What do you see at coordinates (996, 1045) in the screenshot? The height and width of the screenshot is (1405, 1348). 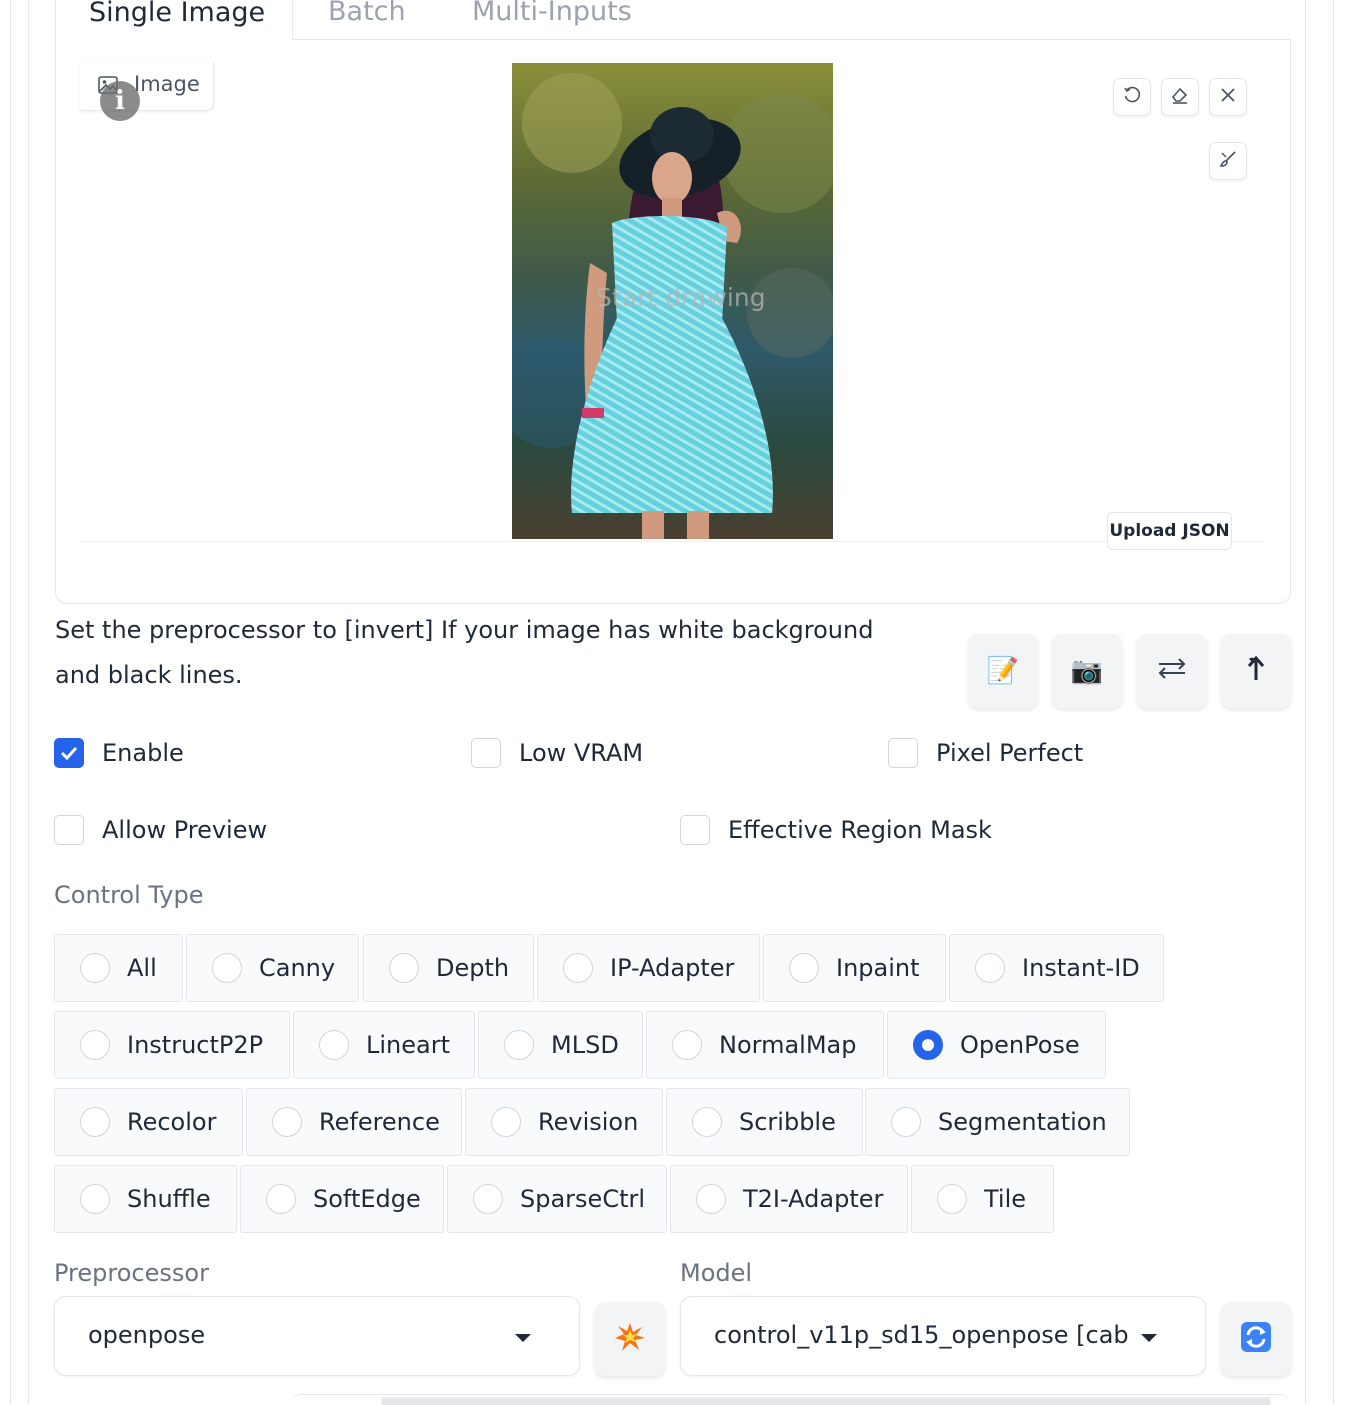 I see `control-type-option-openpose: OpenPose` at bounding box center [996, 1045].